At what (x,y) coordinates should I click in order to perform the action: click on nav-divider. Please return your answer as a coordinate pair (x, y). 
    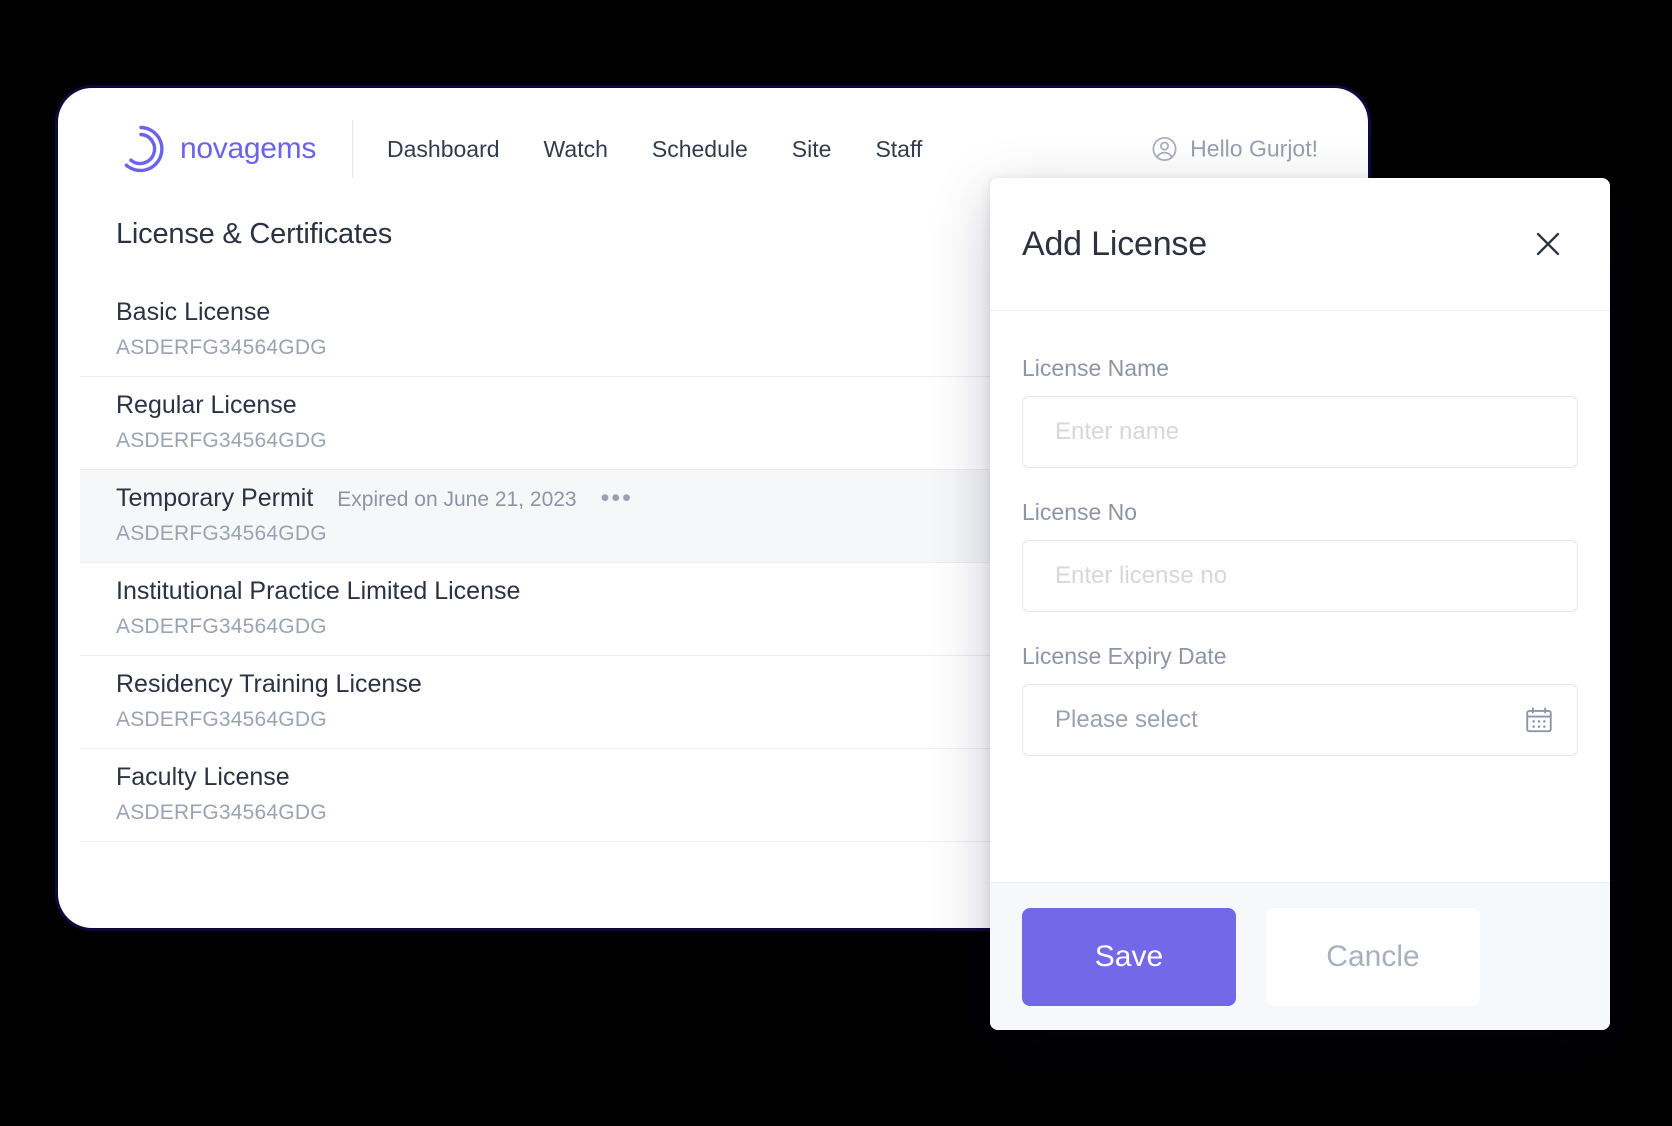
    Looking at the image, I should click on (353, 149).